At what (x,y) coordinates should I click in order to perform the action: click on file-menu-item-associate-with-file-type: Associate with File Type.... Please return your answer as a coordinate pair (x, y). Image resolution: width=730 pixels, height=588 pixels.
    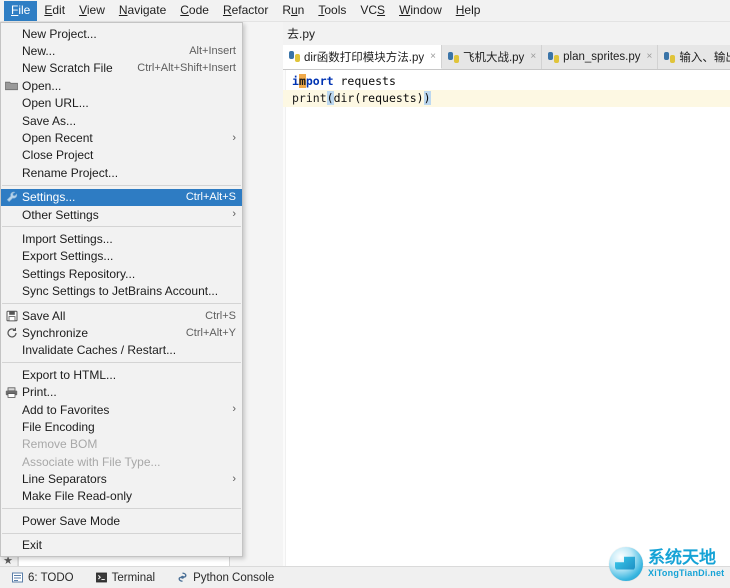
    Looking at the image, I should click on (121, 461).